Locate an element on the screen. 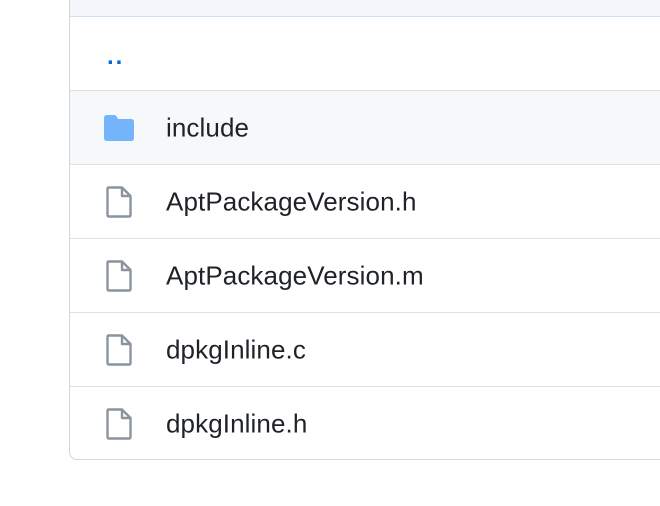  file-row-dpkginline-c: dpkgInline.c is located at coordinates (365, 350).